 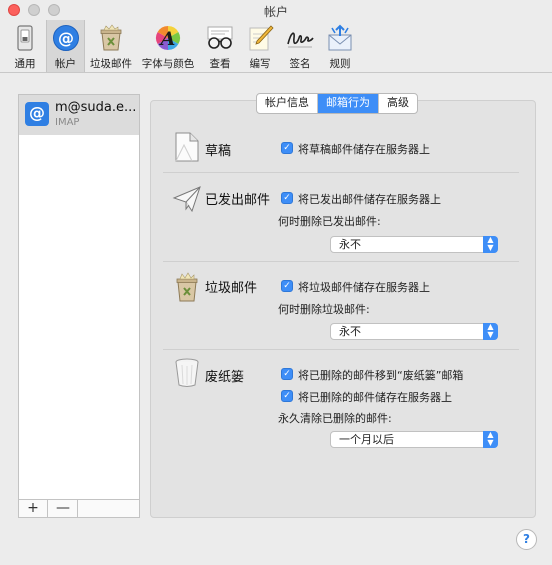 I want to click on toolbar-item-rules: 规则, so click(x=340, y=46).